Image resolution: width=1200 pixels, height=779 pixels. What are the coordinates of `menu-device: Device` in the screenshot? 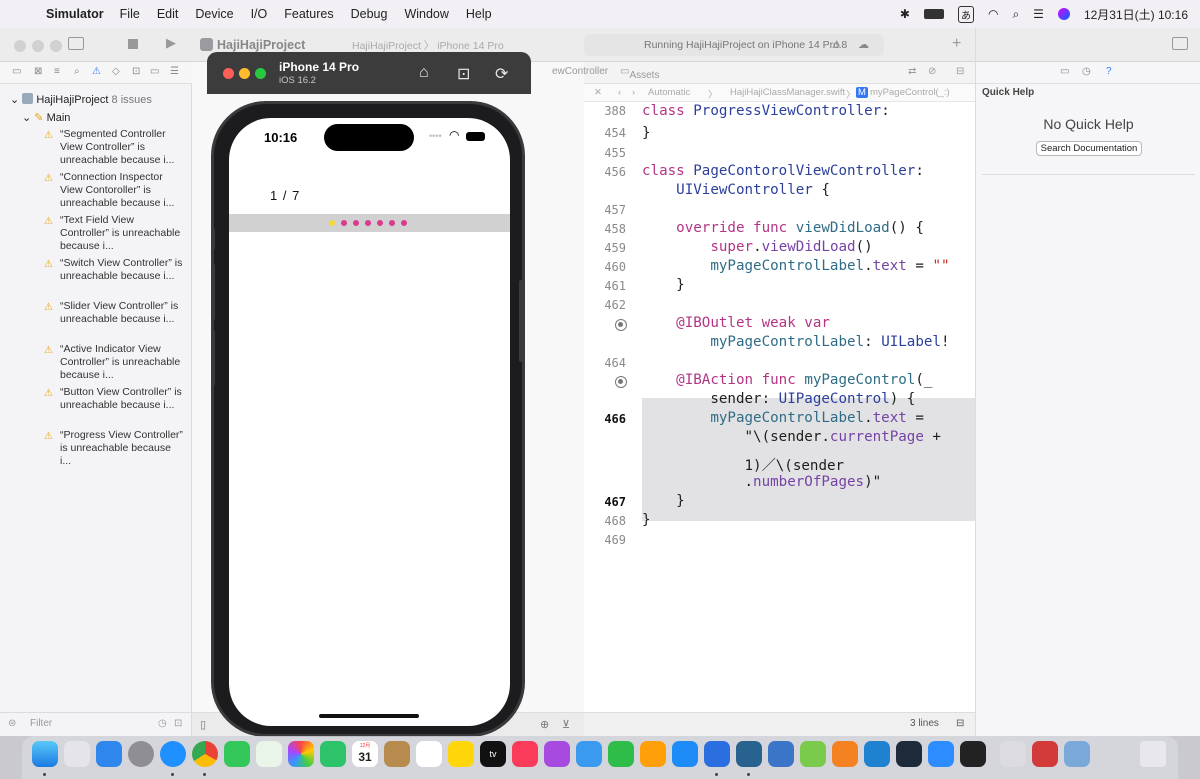 It's located at (214, 14).